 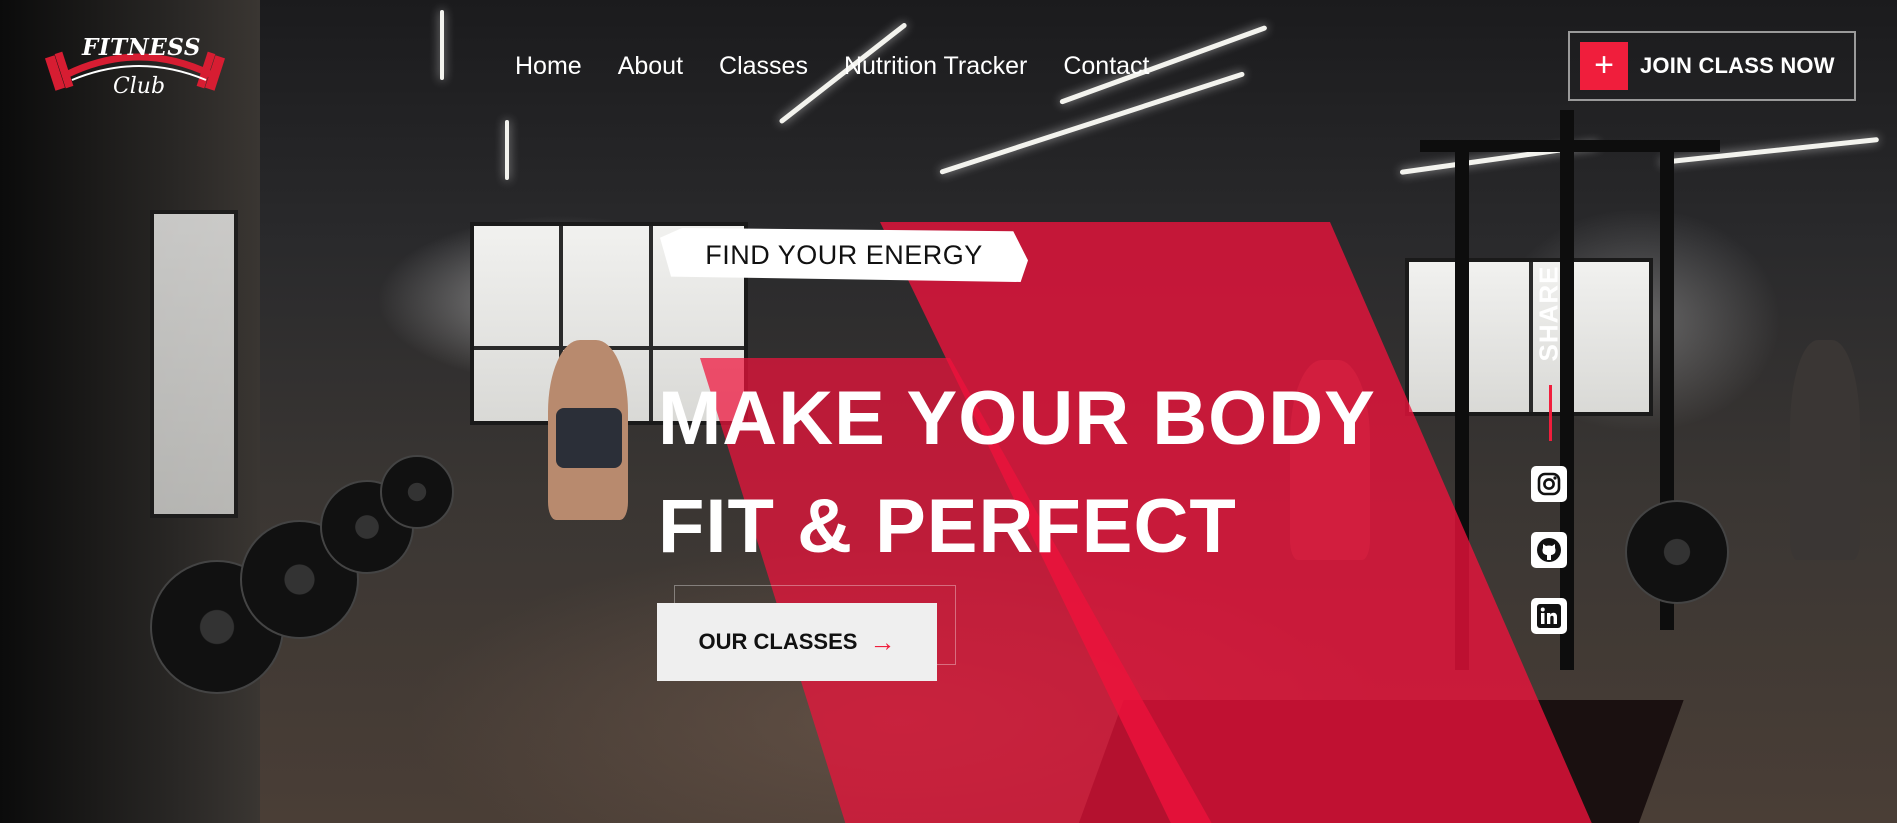 What do you see at coordinates (1549, 484) in the screenshot?
I see `instagram-icon` at bounding box center [1549, 484].